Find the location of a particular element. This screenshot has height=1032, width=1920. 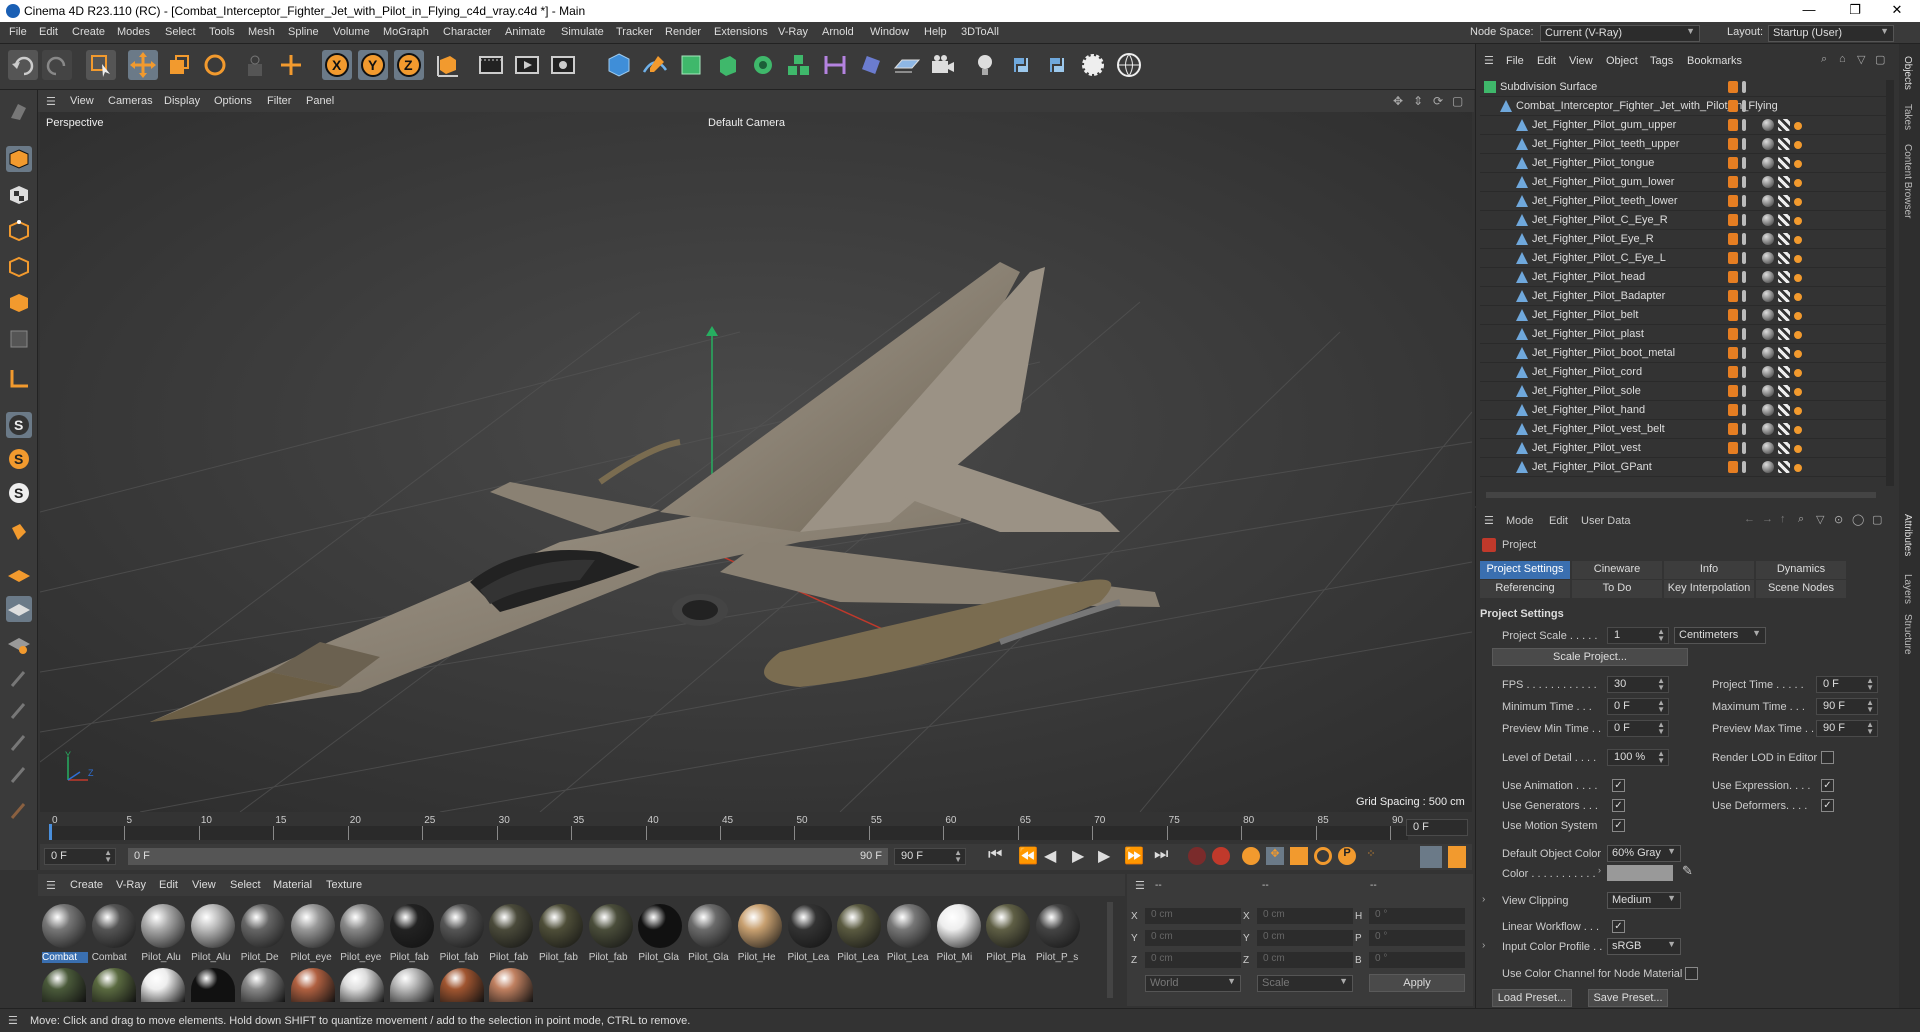

view-clipping-expand-icon: › is located at coordinates (1483, 899).